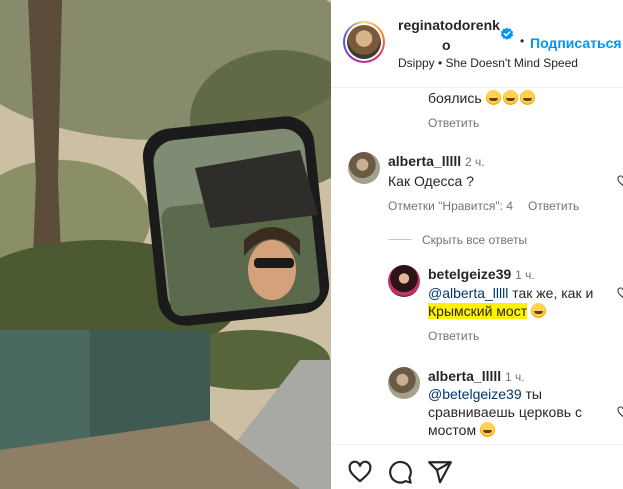 The width and height of the screenshot is (623, 489). I want to click on mirror, so click(236, 221).